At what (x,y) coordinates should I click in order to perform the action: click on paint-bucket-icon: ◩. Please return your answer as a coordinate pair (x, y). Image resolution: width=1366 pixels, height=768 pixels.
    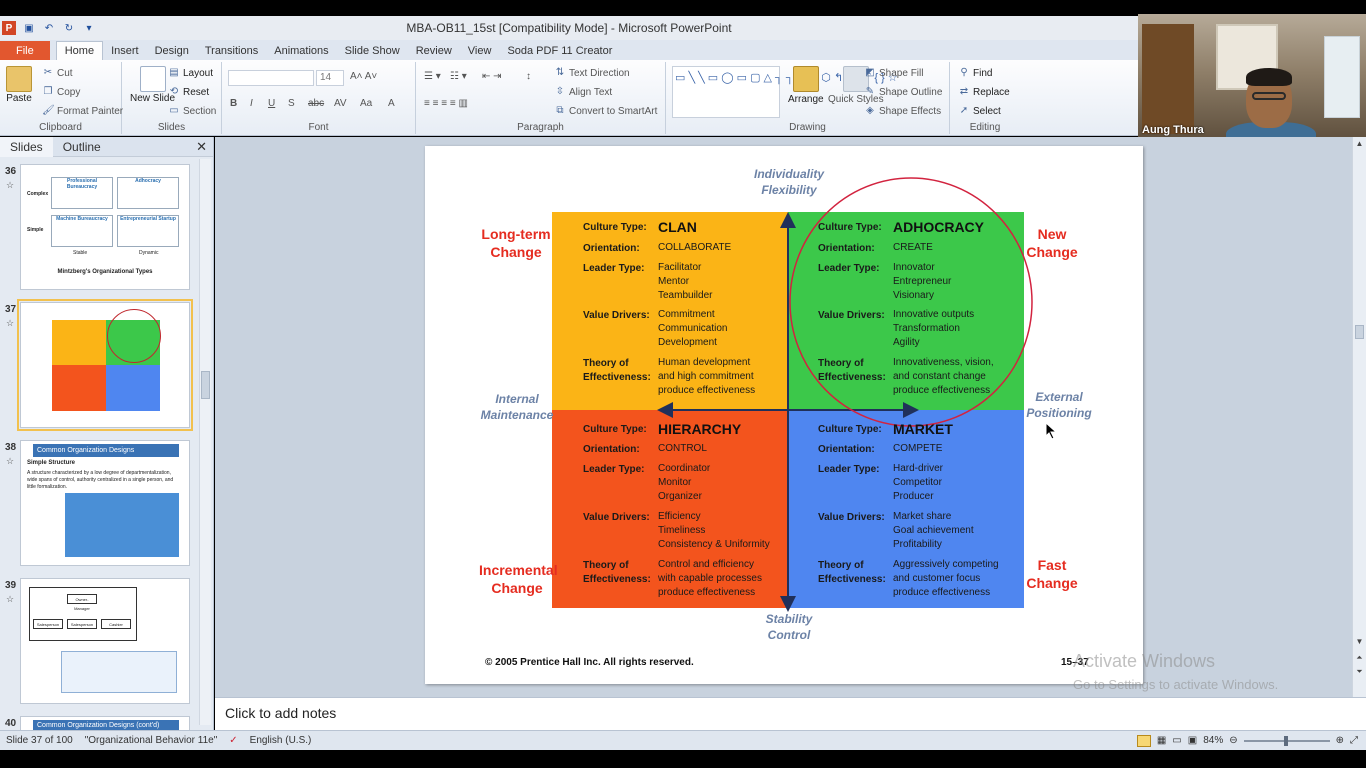
    Looking at the image, I should click on (870, 72).